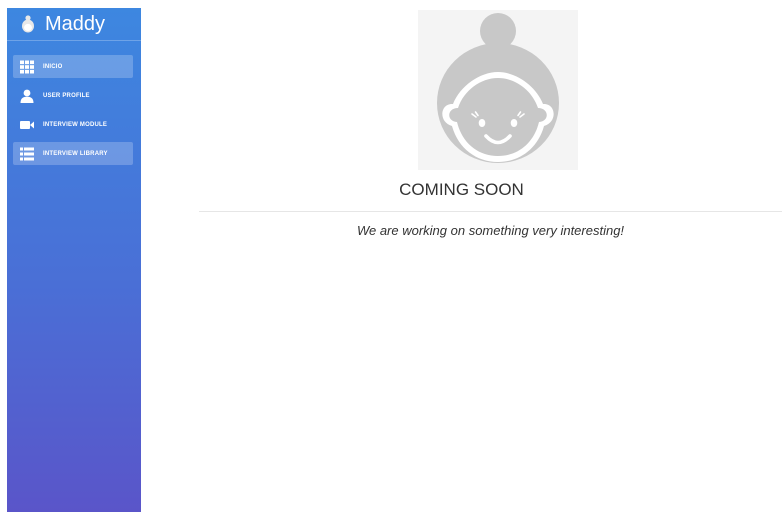 This screenshot has height=512, width=782. What do you see at coordinates (27, 153) in the screenshot?
I see `list-icon` at bounding box center [27, 153].